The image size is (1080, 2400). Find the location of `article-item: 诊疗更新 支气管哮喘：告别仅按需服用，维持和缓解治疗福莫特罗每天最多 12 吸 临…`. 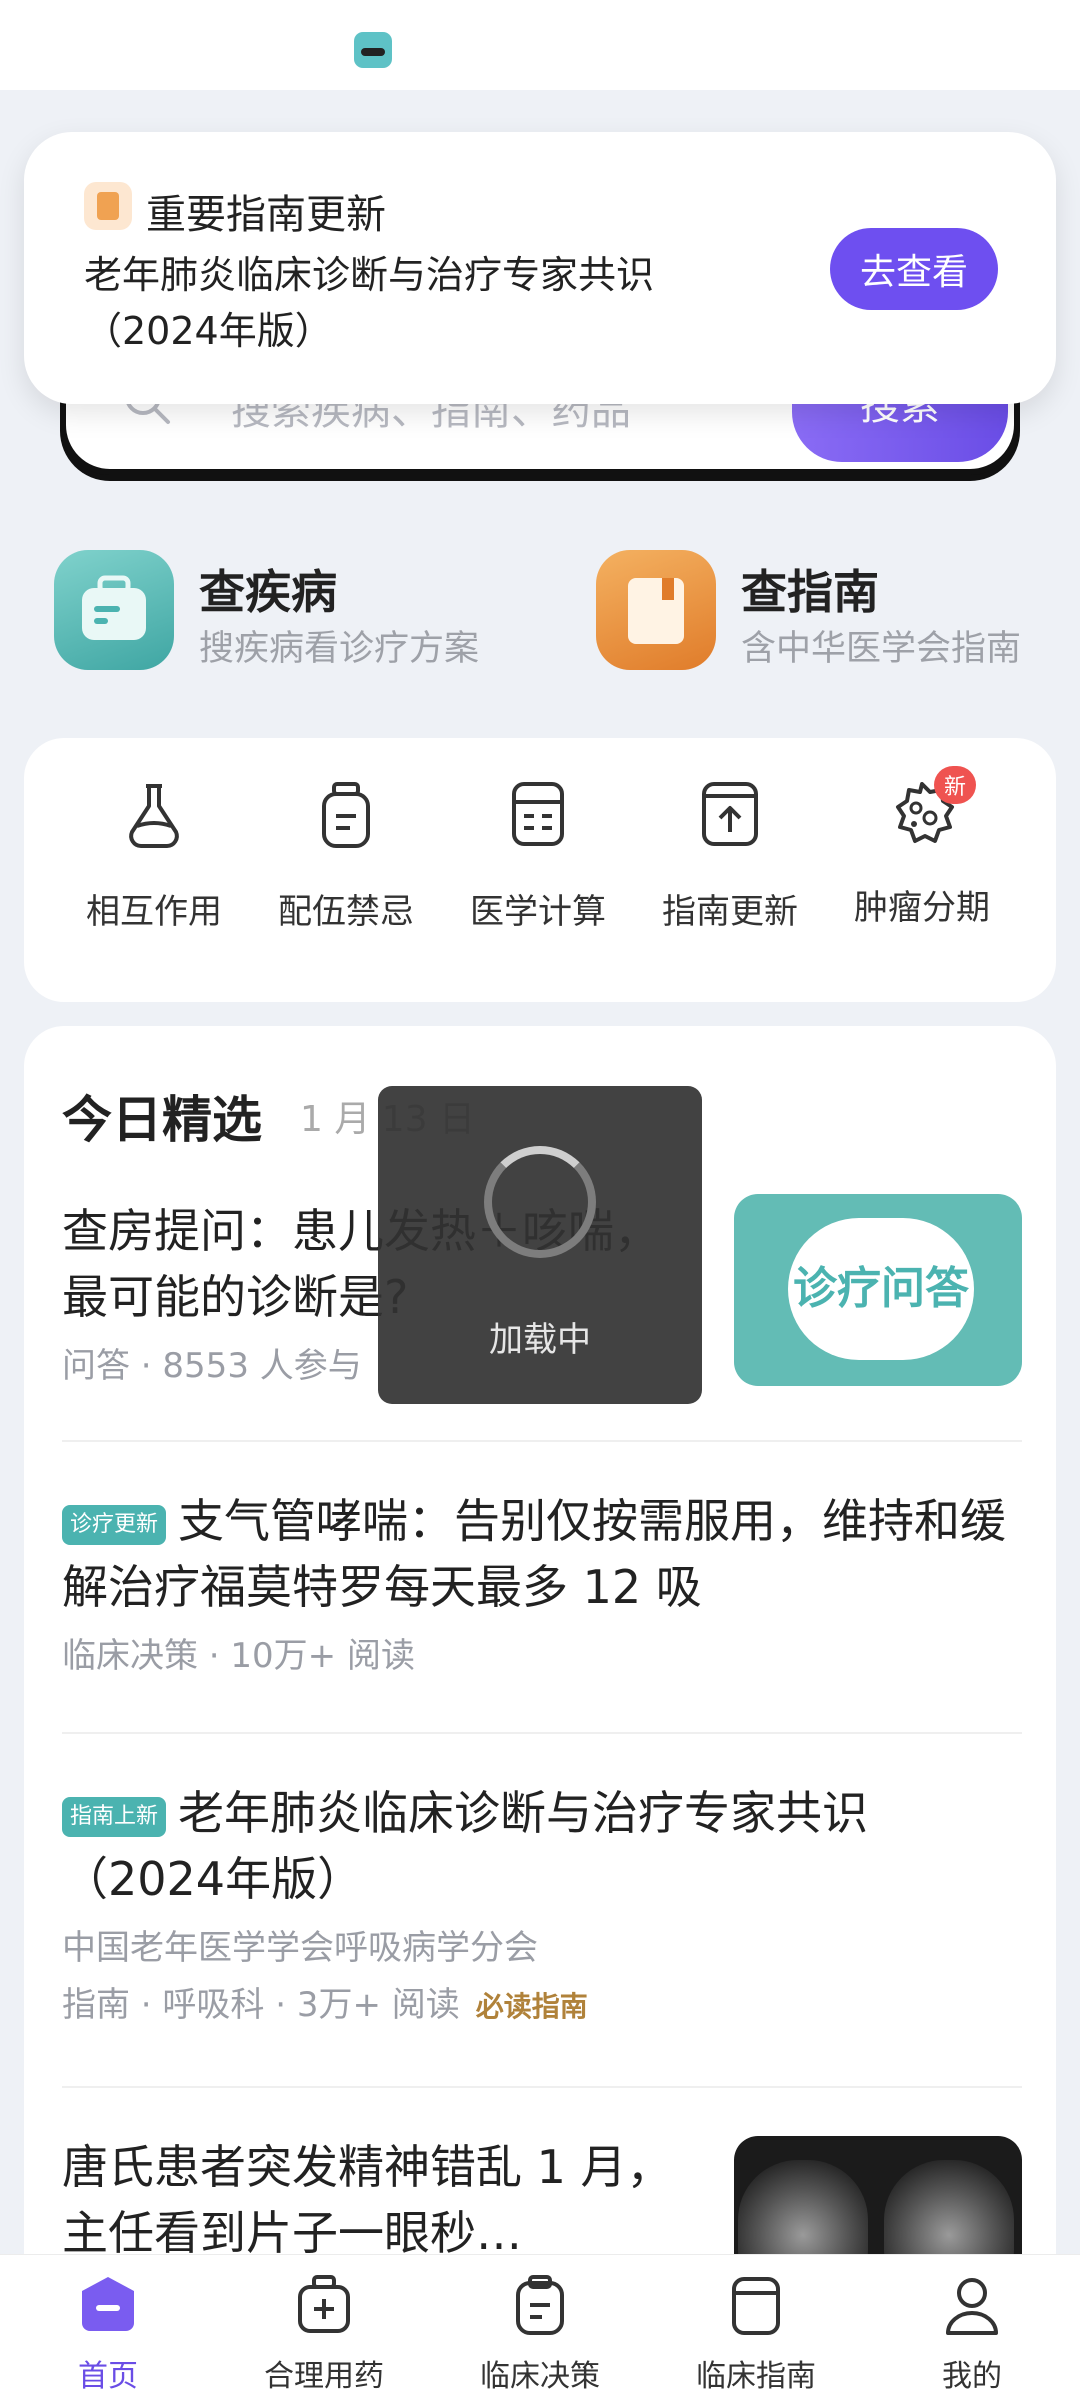

article-item: 诊疗更新 支气管哮喘：告别仅按需服用，维持和缓解治疗福莫特罗每天最多 12 吸 临… is located at coordinates (542, 1582).